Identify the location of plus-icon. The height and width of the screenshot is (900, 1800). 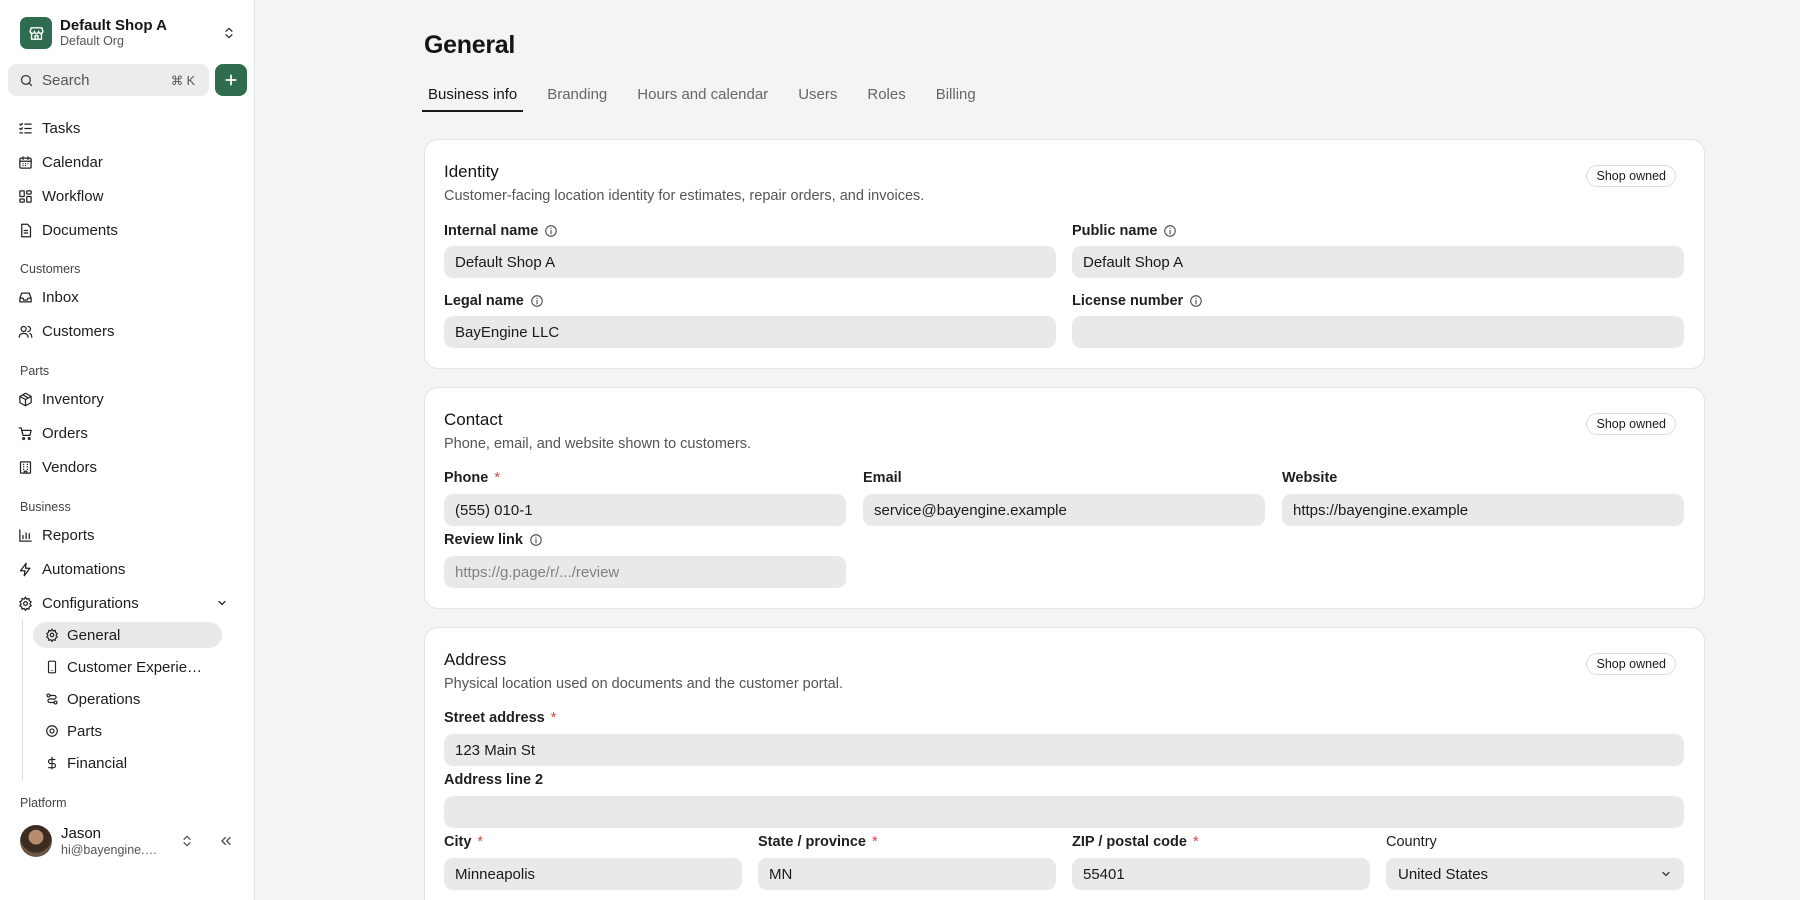
(231, 80).